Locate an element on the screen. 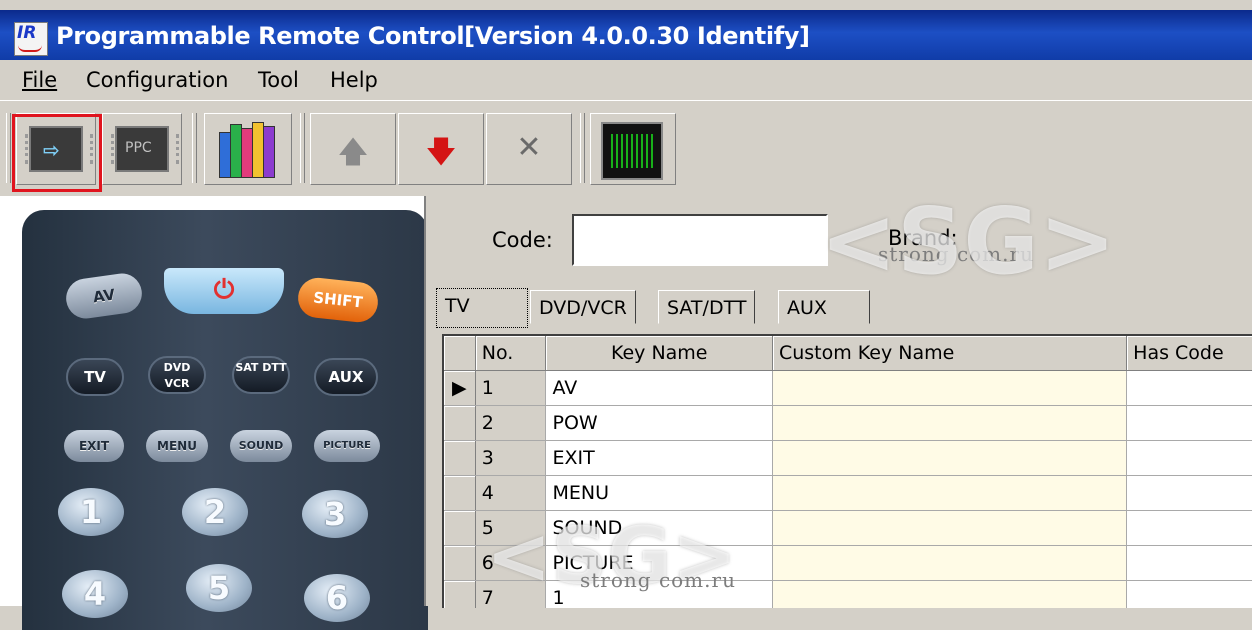 The image size is (1252, 630). move-up-button: 🡅 is located at coordinates (353, 149).